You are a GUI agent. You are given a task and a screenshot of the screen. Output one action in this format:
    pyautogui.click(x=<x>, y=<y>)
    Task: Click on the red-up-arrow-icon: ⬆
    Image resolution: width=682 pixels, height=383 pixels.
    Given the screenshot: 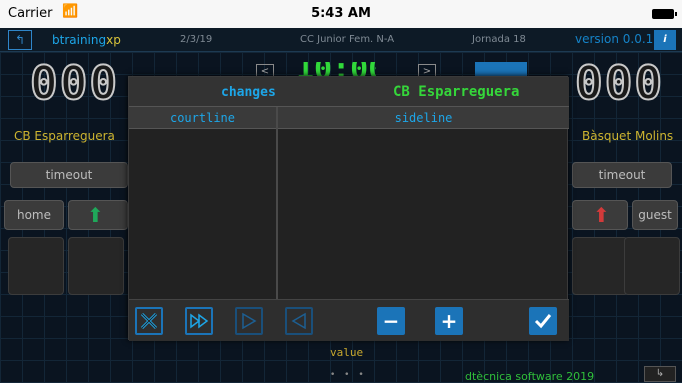 What is the action you would take?
    pyautogui.click(x=601, y=215)
    